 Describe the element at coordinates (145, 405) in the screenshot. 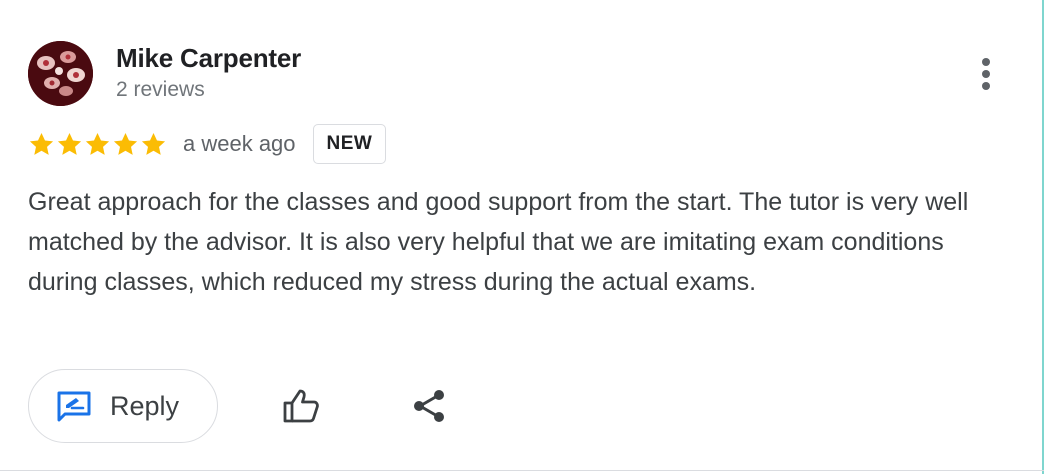

I see `reply-label: Reply` at that location.